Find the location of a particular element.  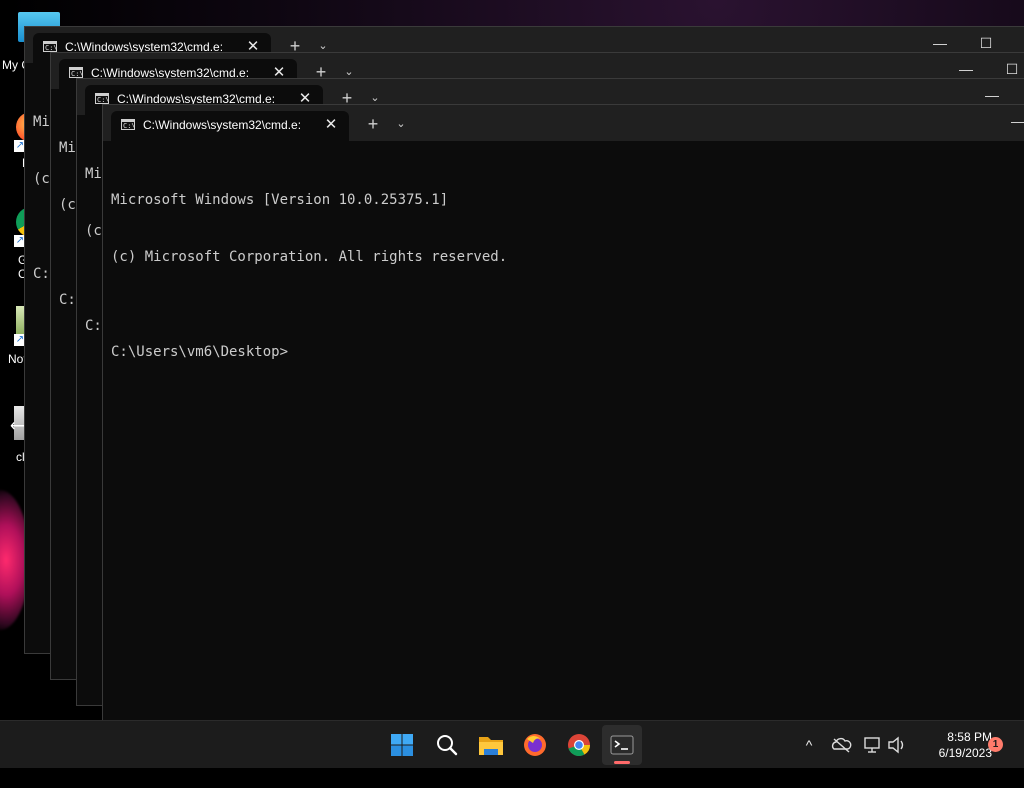

firefox-icon is located at coordinates (535, 745).